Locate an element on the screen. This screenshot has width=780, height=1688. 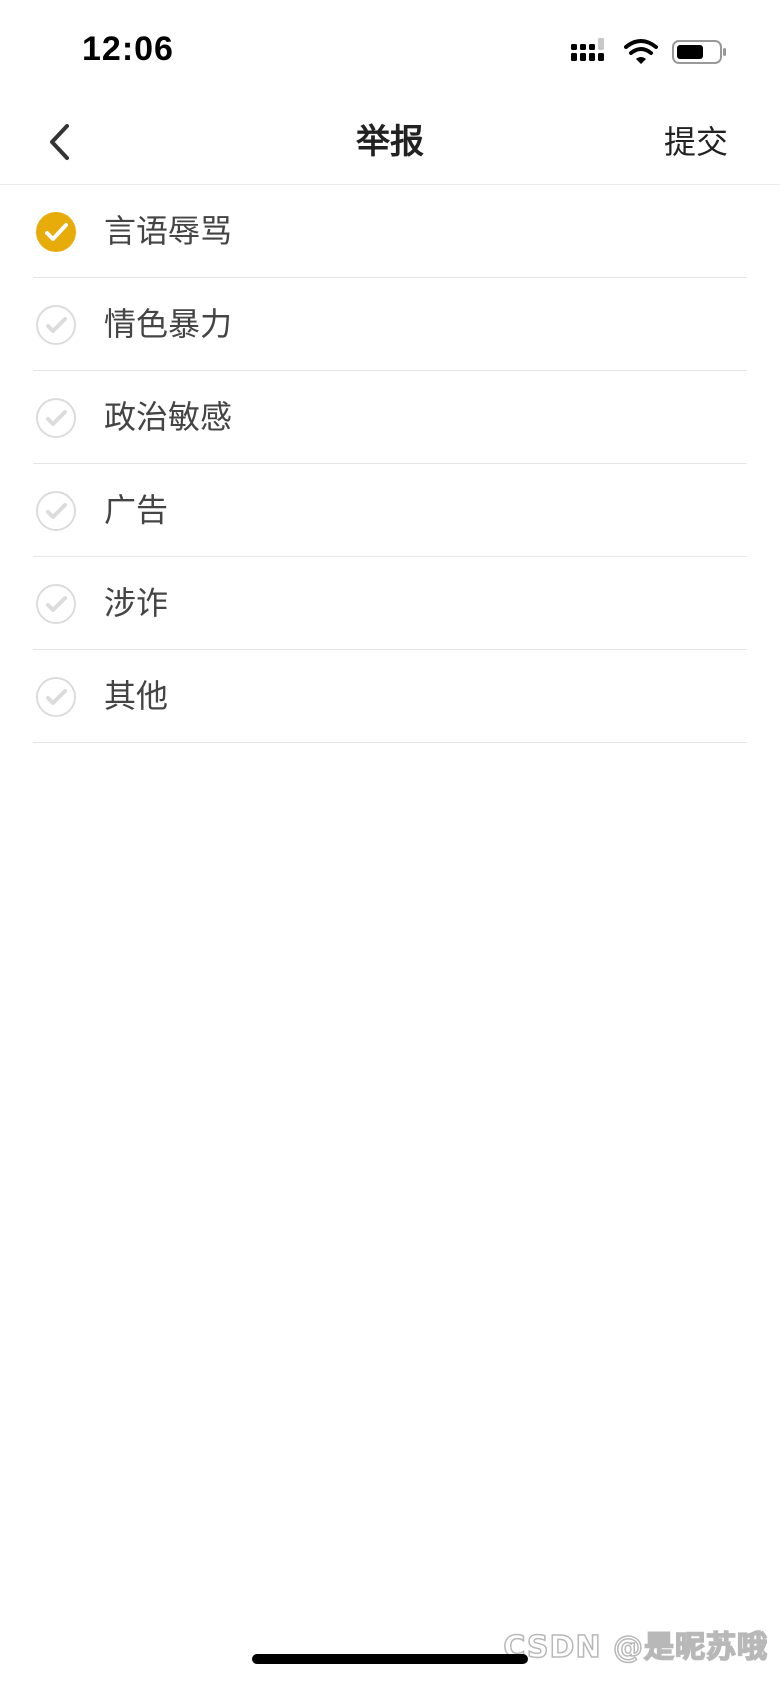
option-row-ads: 广告 is located at coordinates (390, 510).